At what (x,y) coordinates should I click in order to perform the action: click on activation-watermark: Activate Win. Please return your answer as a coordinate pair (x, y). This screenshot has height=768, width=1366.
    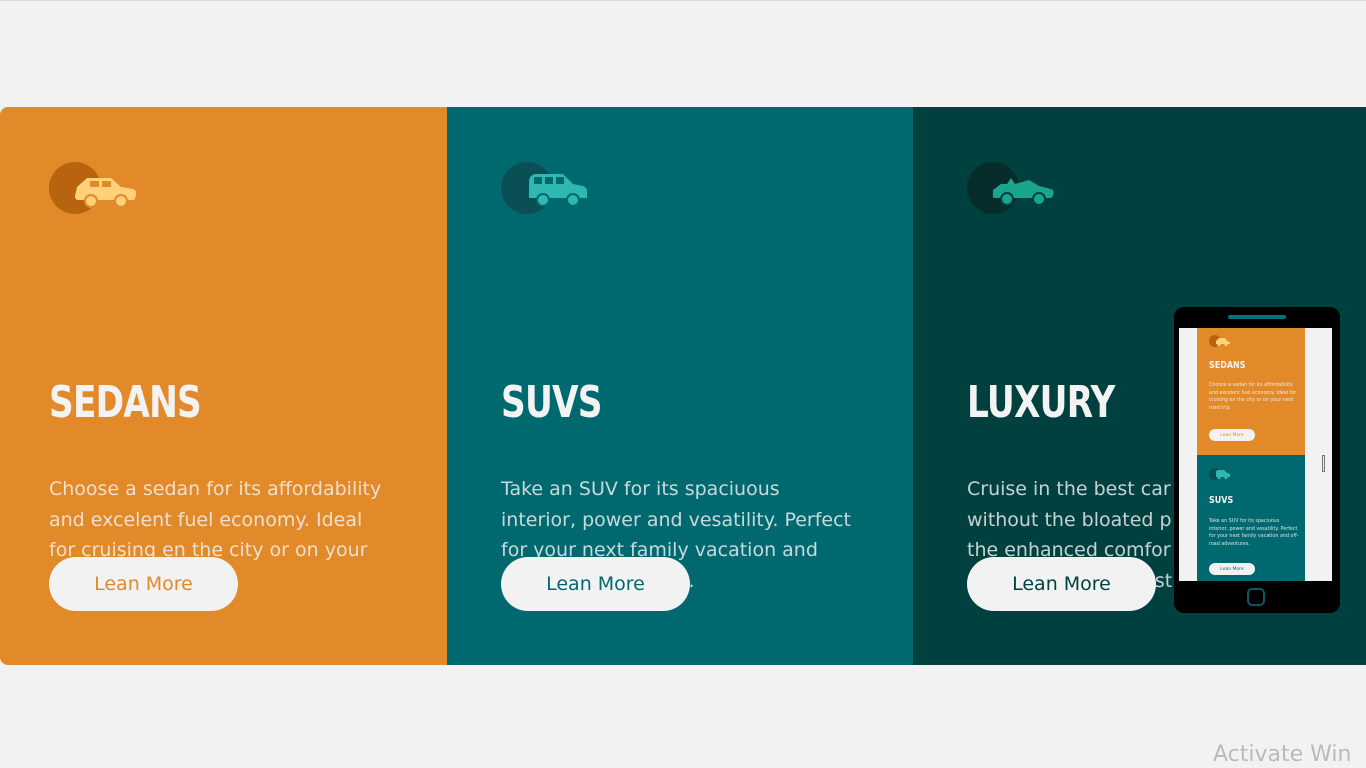
    Looking at the image, I should click on (1282, 754).